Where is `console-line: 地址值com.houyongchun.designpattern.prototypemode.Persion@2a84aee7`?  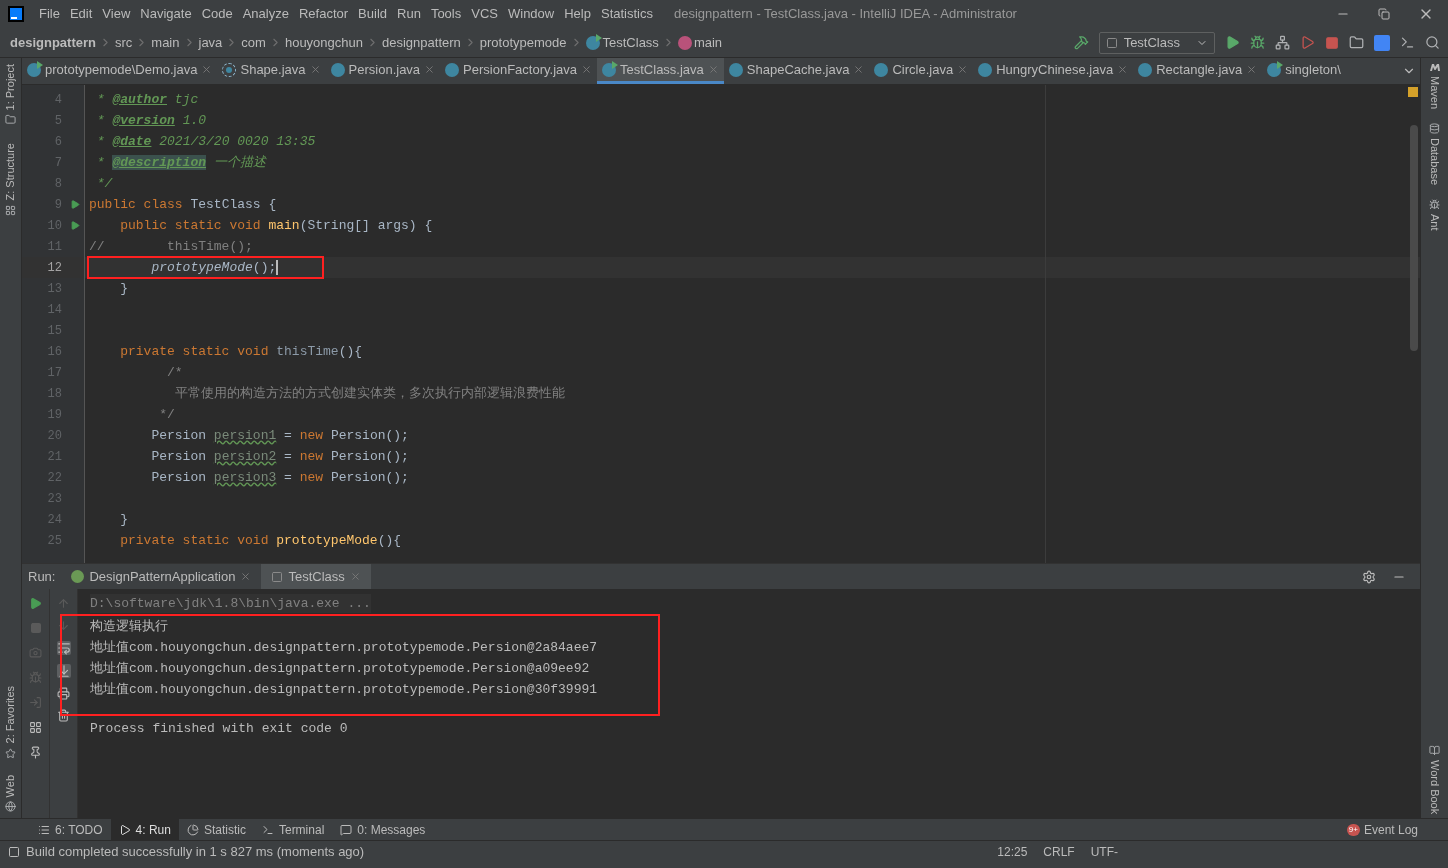 console-line: 地址值com.houyongchun.designpattern.prototypemode.Persion@2a84aee7 is located at coordinates (344, 647).